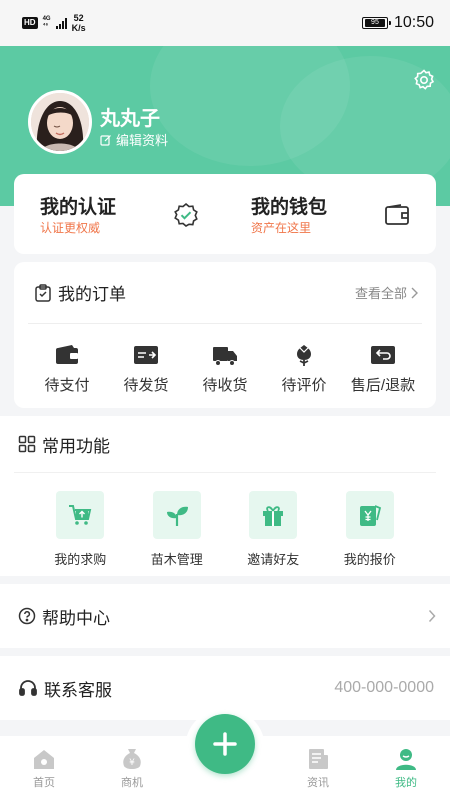  I want to click on edit-profile-label: 编辑资料, so click(142, 140).